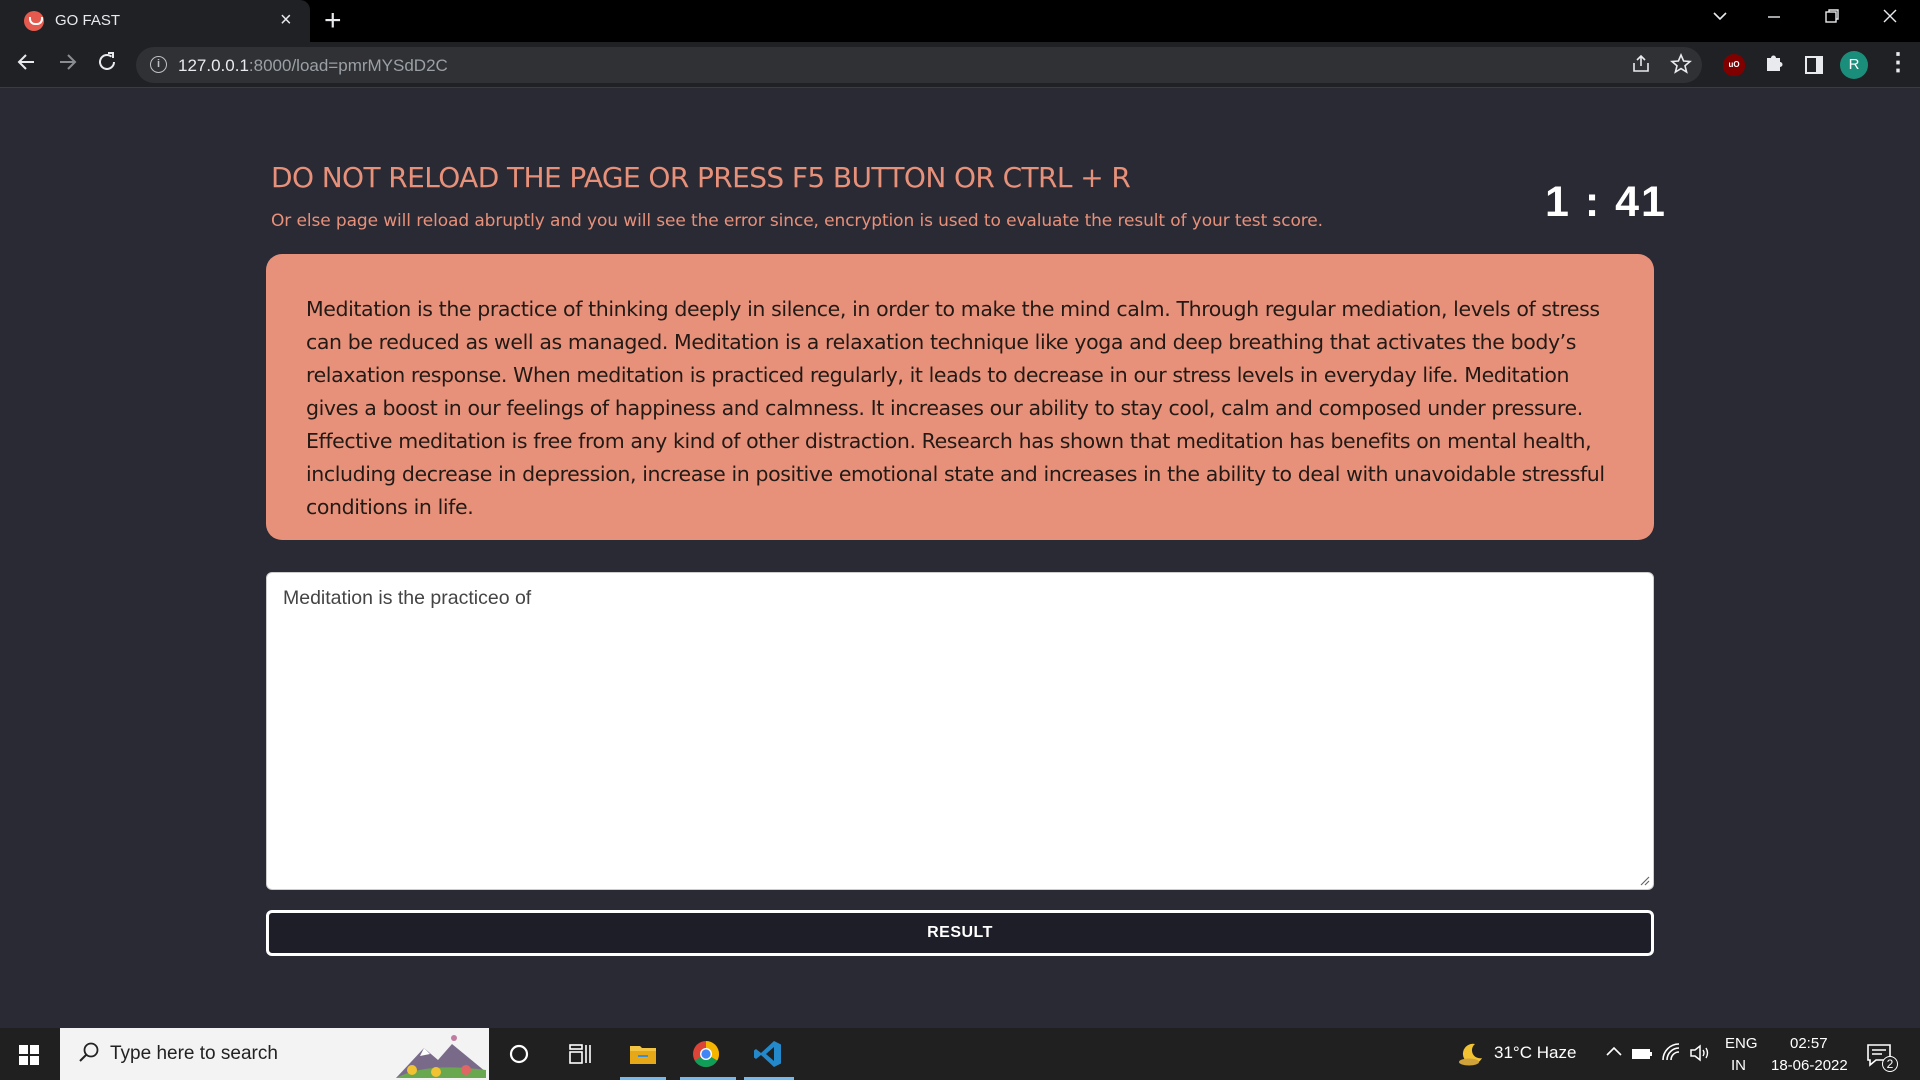  What do you see at coordinates (643, 1054) in the screenshot?
I see `file-explorer-icon` at bounding box center [643, 1054].